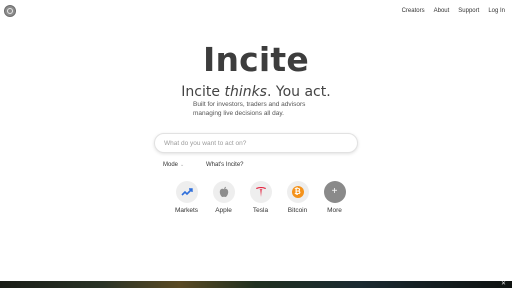 Image resolution: width=512 pixels, height=288 pixels. I want to click on quick-action-label: Markets, so click(186, 210).